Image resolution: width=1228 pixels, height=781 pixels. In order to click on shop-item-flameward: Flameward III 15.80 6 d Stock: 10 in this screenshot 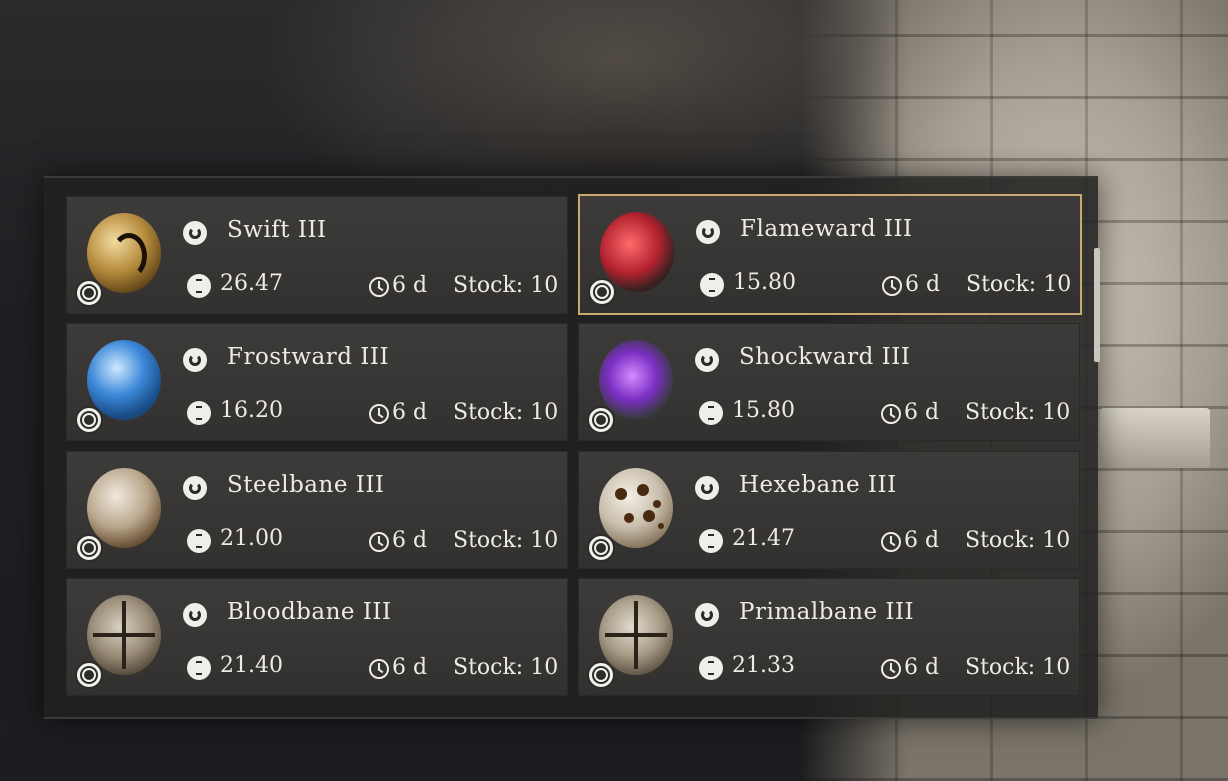, I will do `click(830, 254)`.